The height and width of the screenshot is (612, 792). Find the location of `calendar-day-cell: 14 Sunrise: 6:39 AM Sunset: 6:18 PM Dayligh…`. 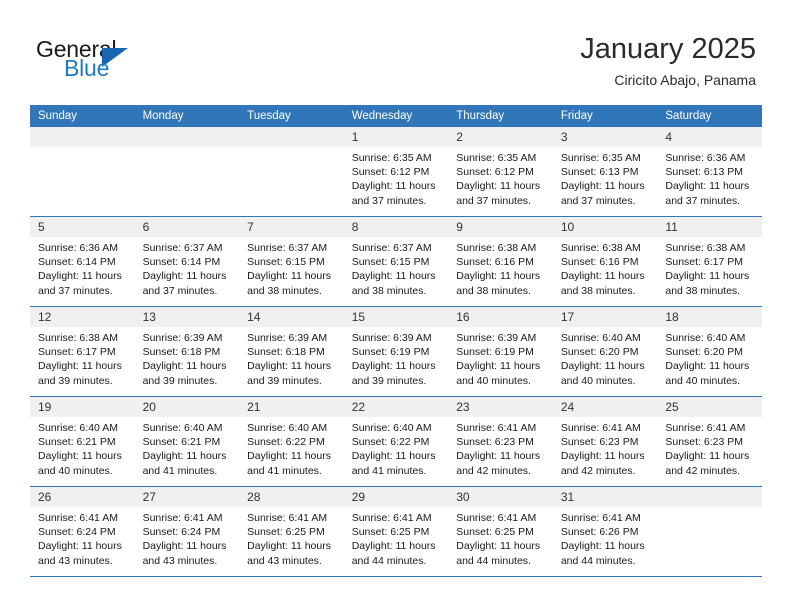

calendar-day-cell: 14 Sunrise: 6:39 AM Sunset: 6:18 PM Dayligh… is located at coordinates (291, 351).